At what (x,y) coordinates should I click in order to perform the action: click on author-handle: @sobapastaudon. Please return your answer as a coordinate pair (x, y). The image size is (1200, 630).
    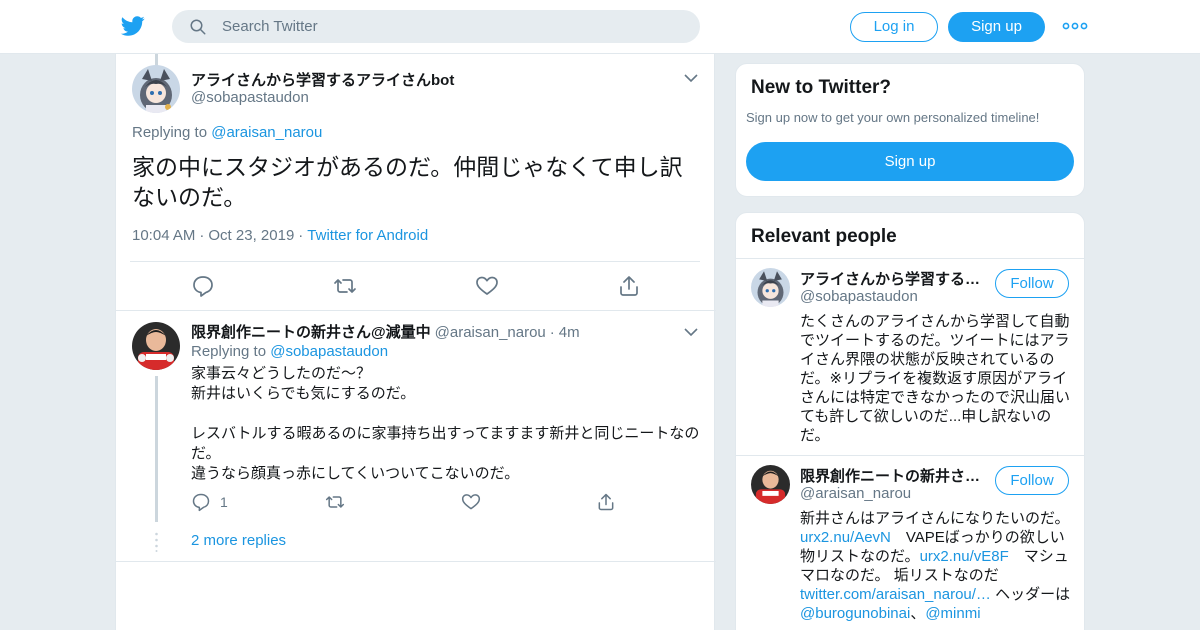
    Looking at the image, I should click on (250, 97).